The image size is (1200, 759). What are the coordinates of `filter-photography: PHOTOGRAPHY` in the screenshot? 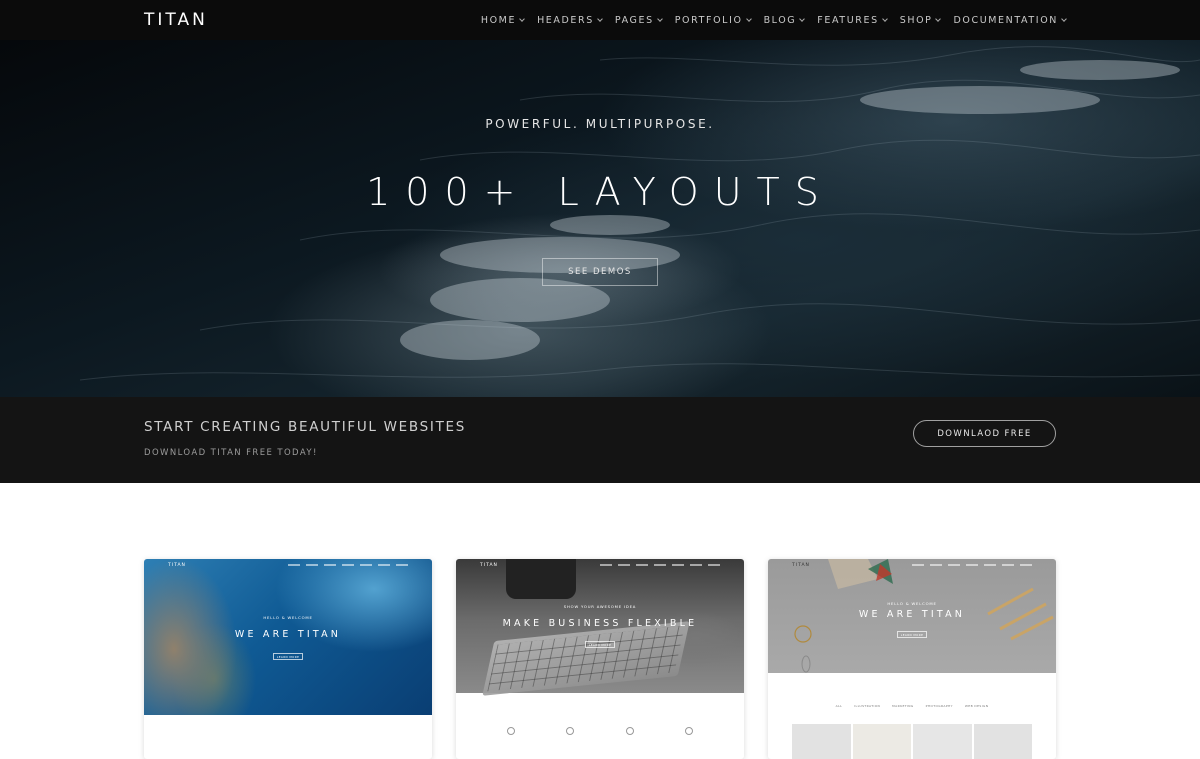 It's located at (939, 706).